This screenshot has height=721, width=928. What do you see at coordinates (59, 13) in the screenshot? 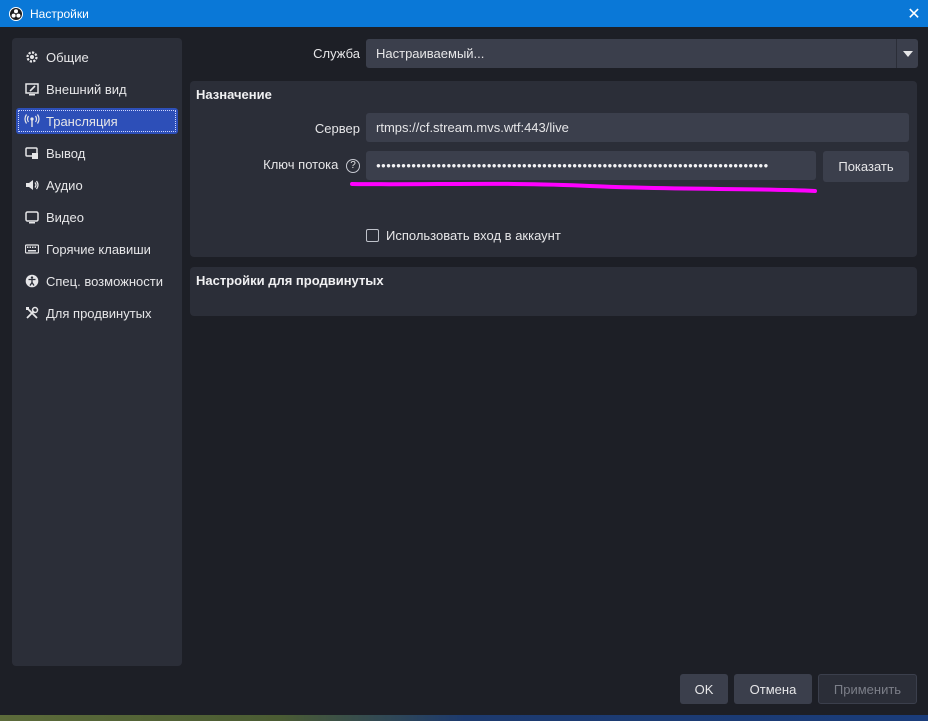
I see `window-title: Настройки` at bounding box center [59, 13].